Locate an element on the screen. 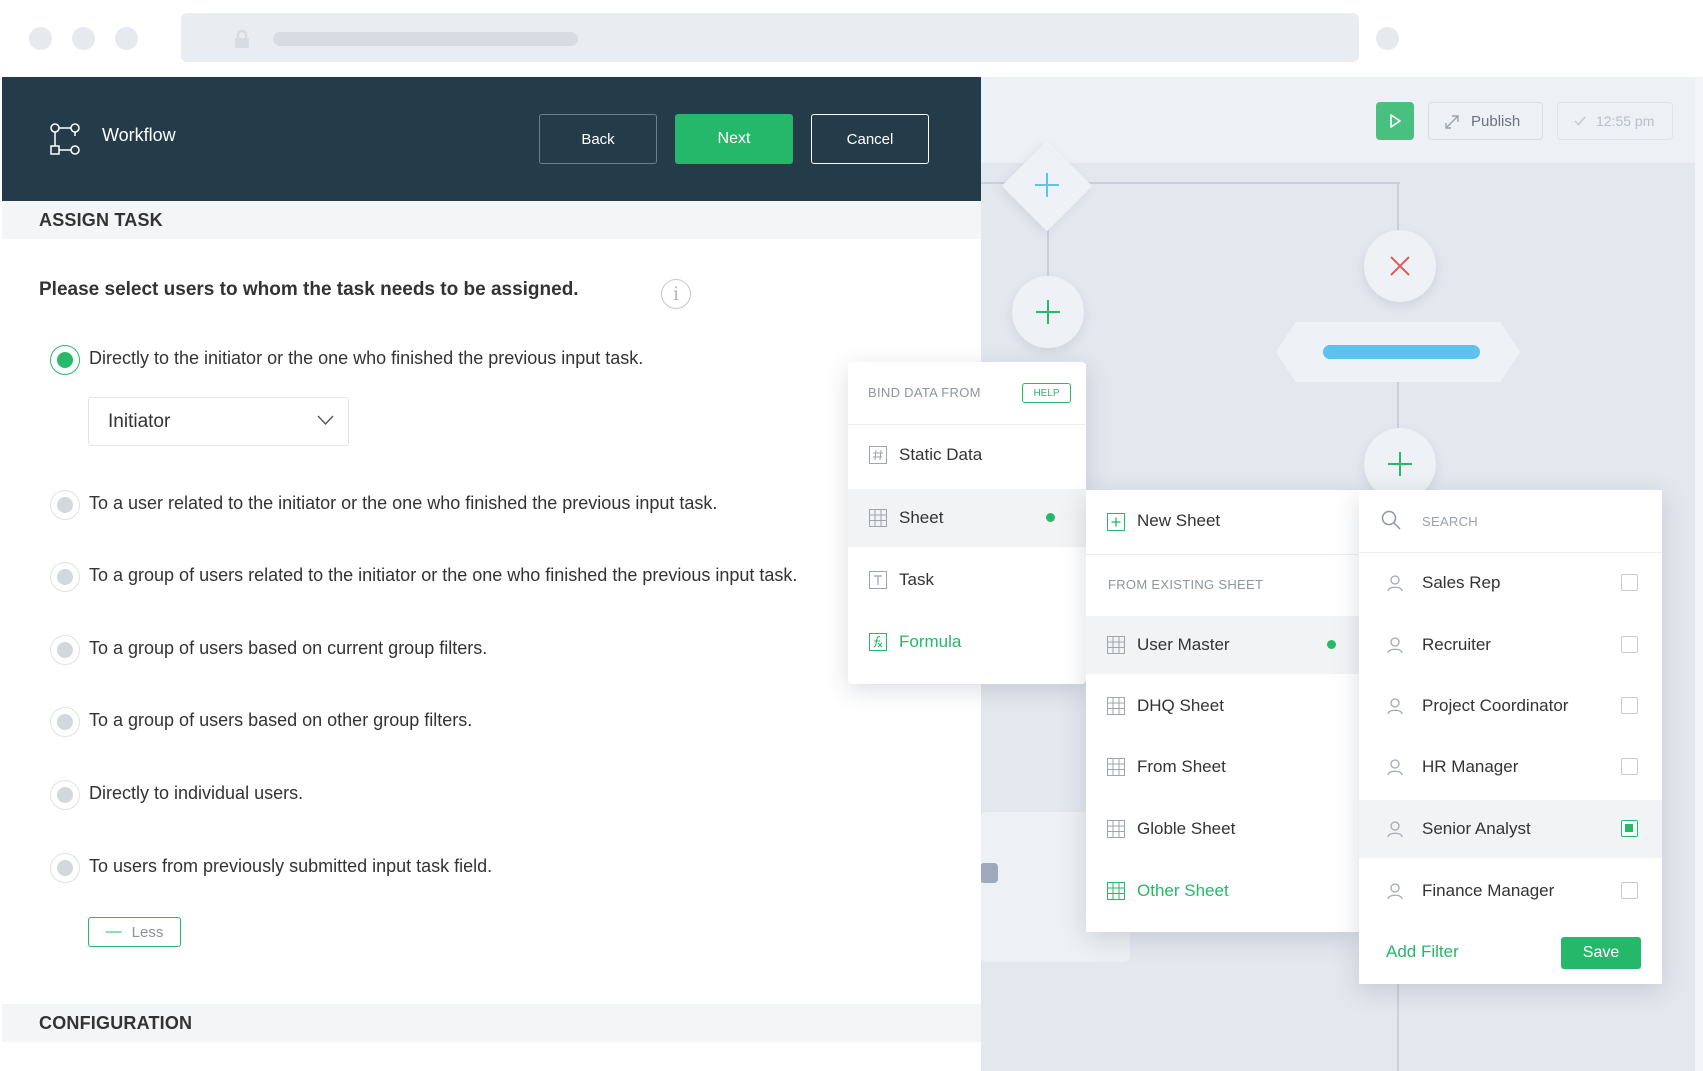  save-button: Save is located at coordinates (1601, 953).